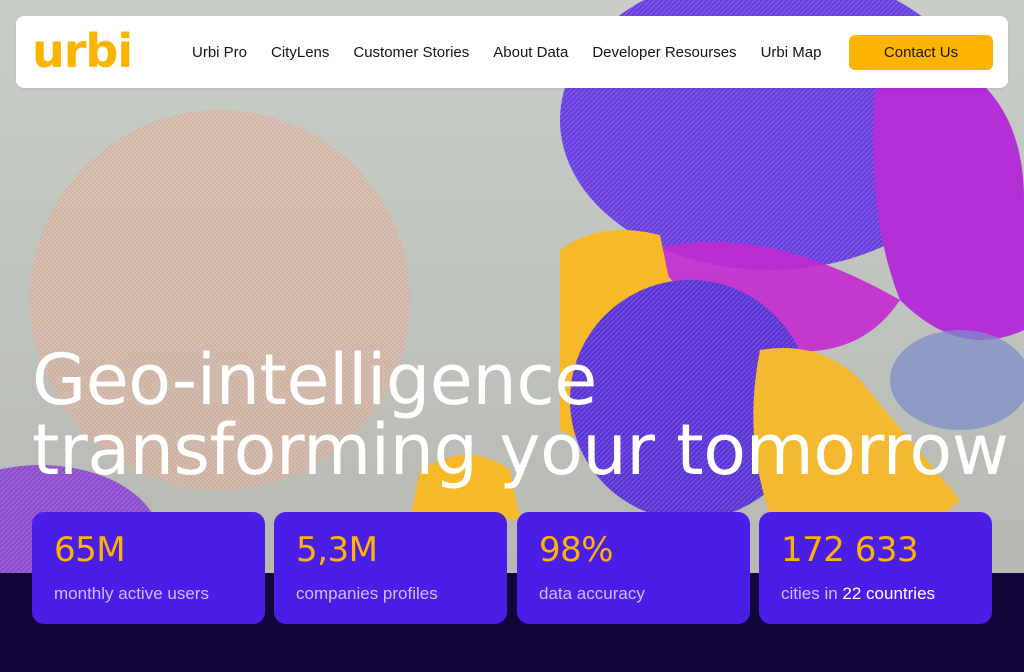 This screenshot has height=672, width=1024. Describe the element at coordinates (219, 52) in the screenshot. I see `nav-link-urbi-pro: Urbi Pro` at that location.